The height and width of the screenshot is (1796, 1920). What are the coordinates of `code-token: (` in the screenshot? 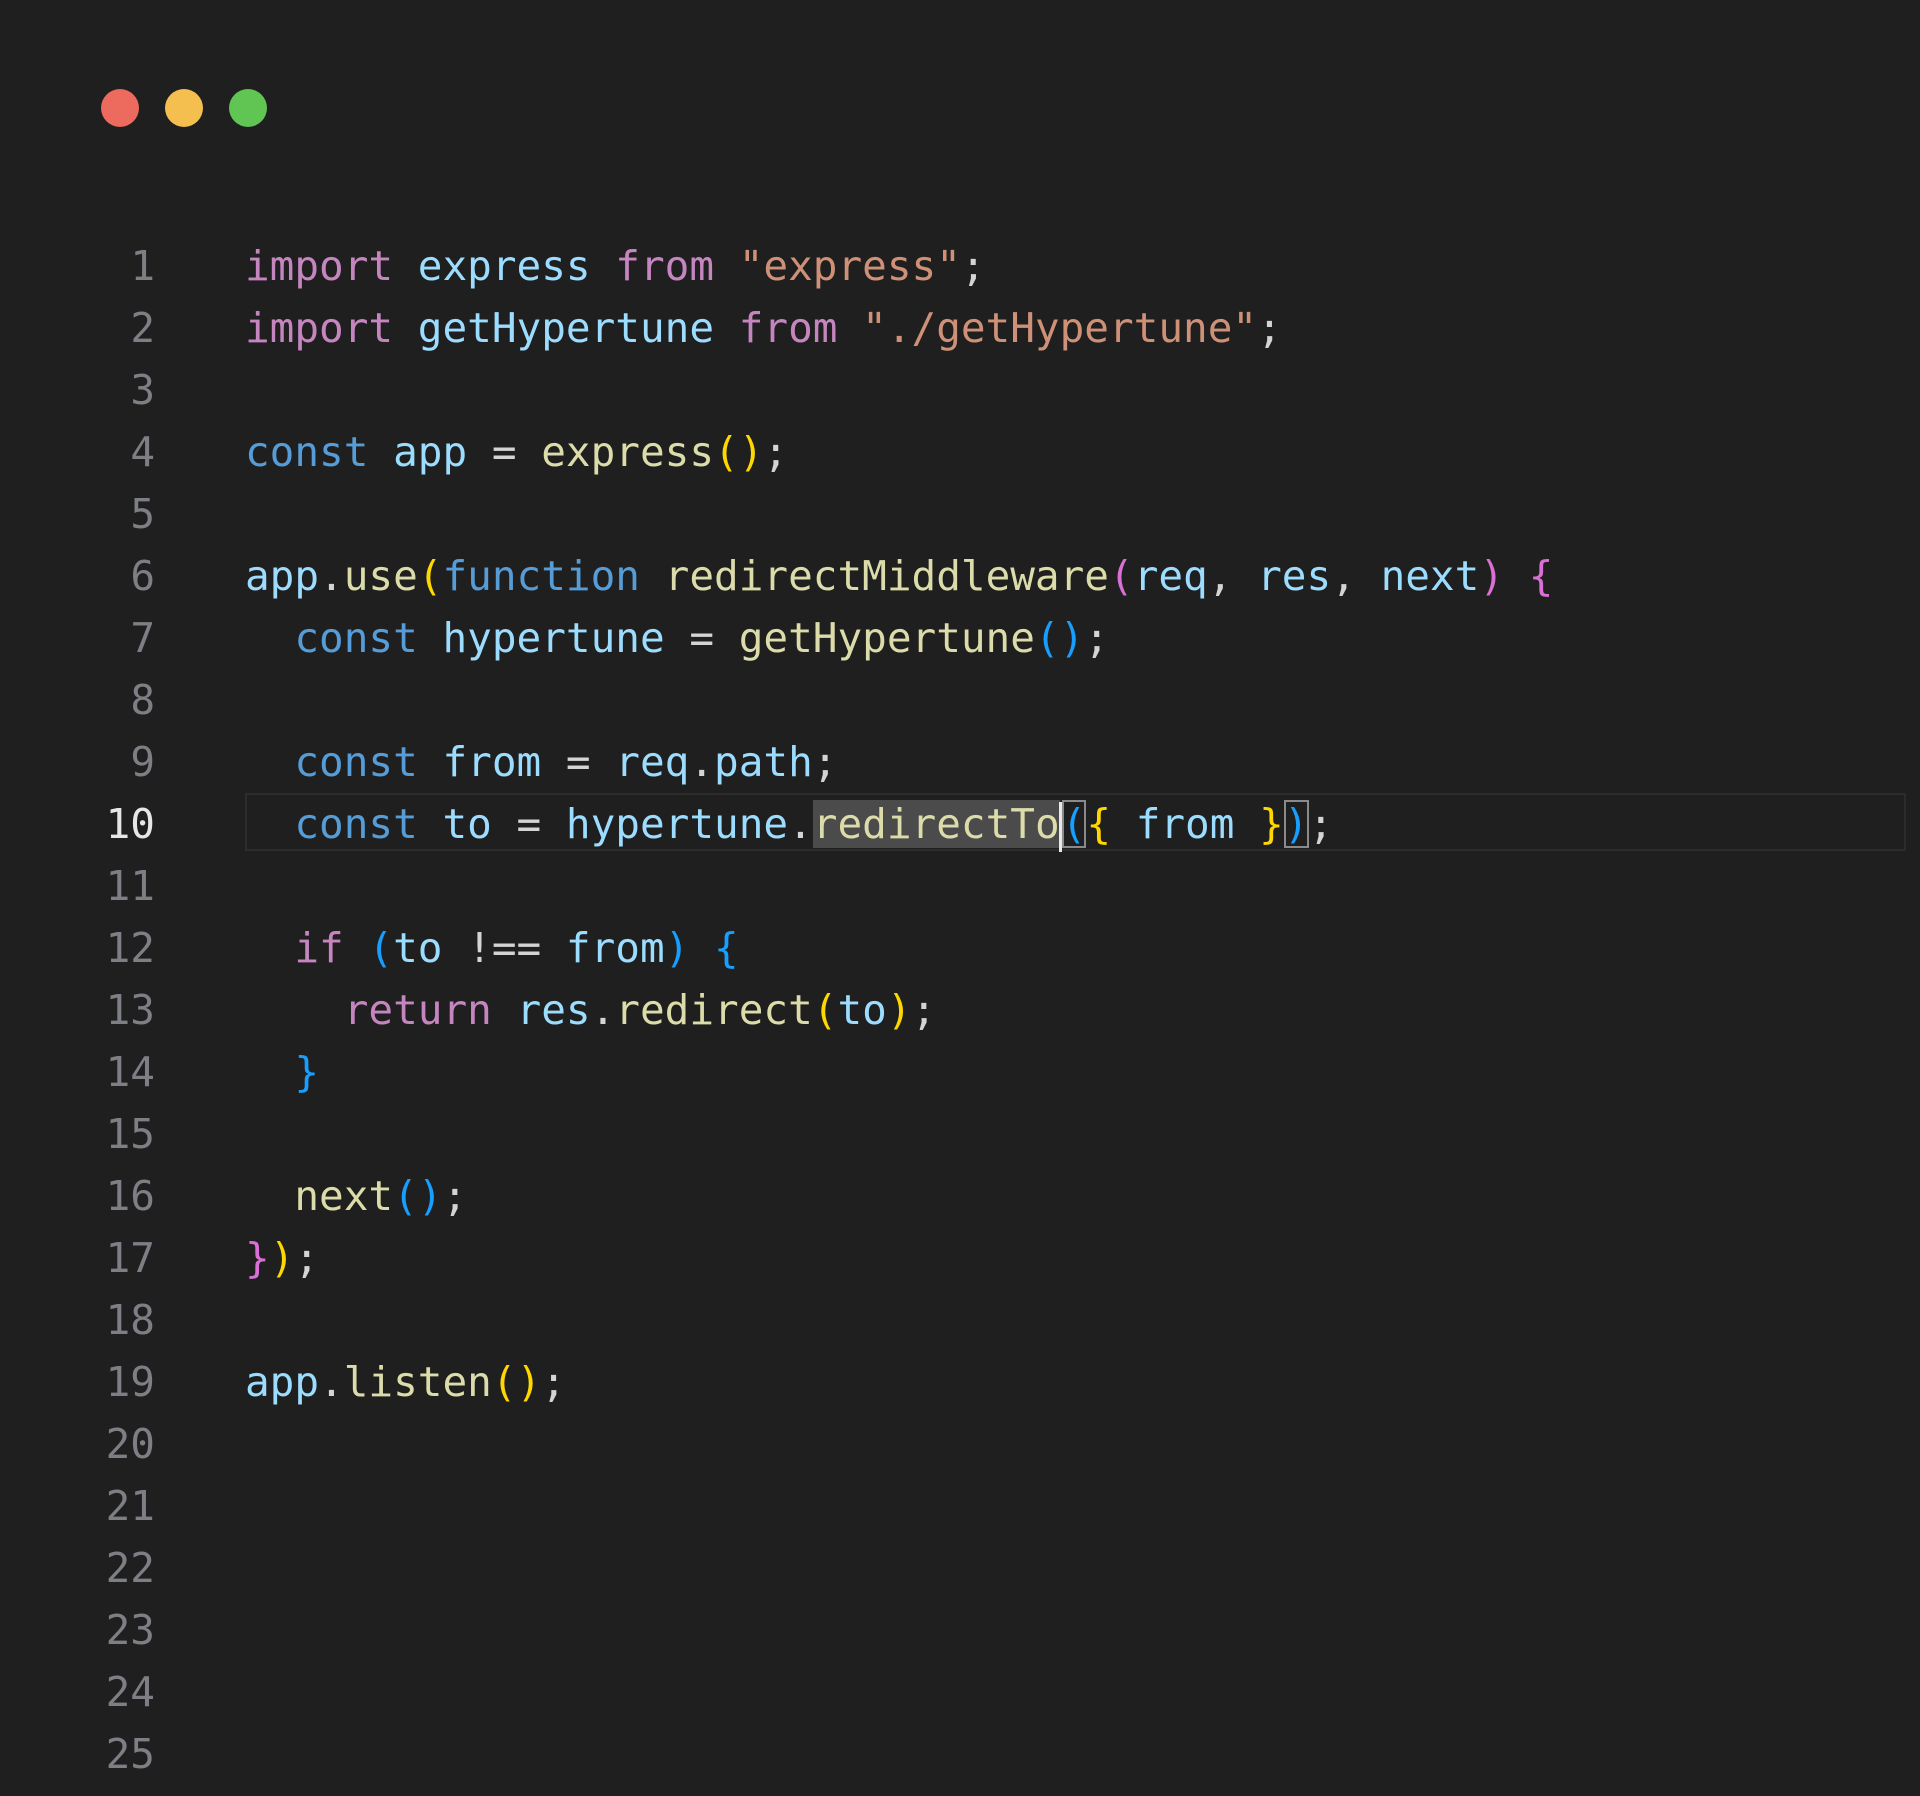 It's located at (430, 576).